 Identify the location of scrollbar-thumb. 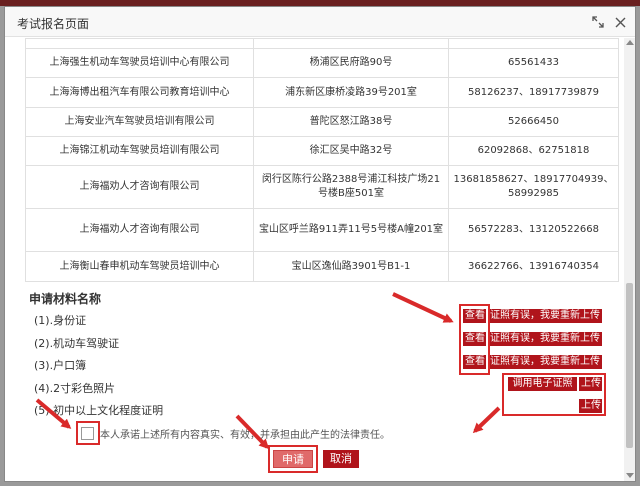
(629, 365).